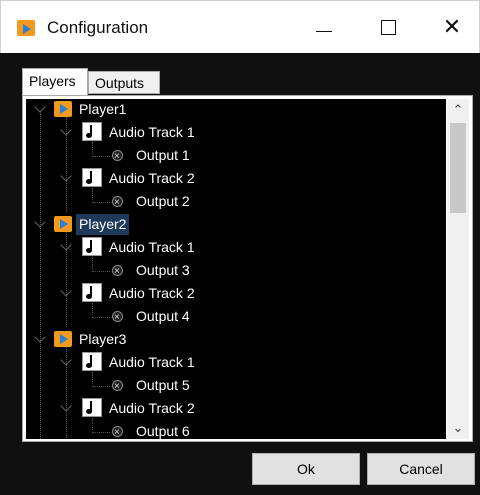  What do you see at coordinates (163, 270) in the screenshot?
I see `output-label: Output 3` at bounding box center [163, 270].